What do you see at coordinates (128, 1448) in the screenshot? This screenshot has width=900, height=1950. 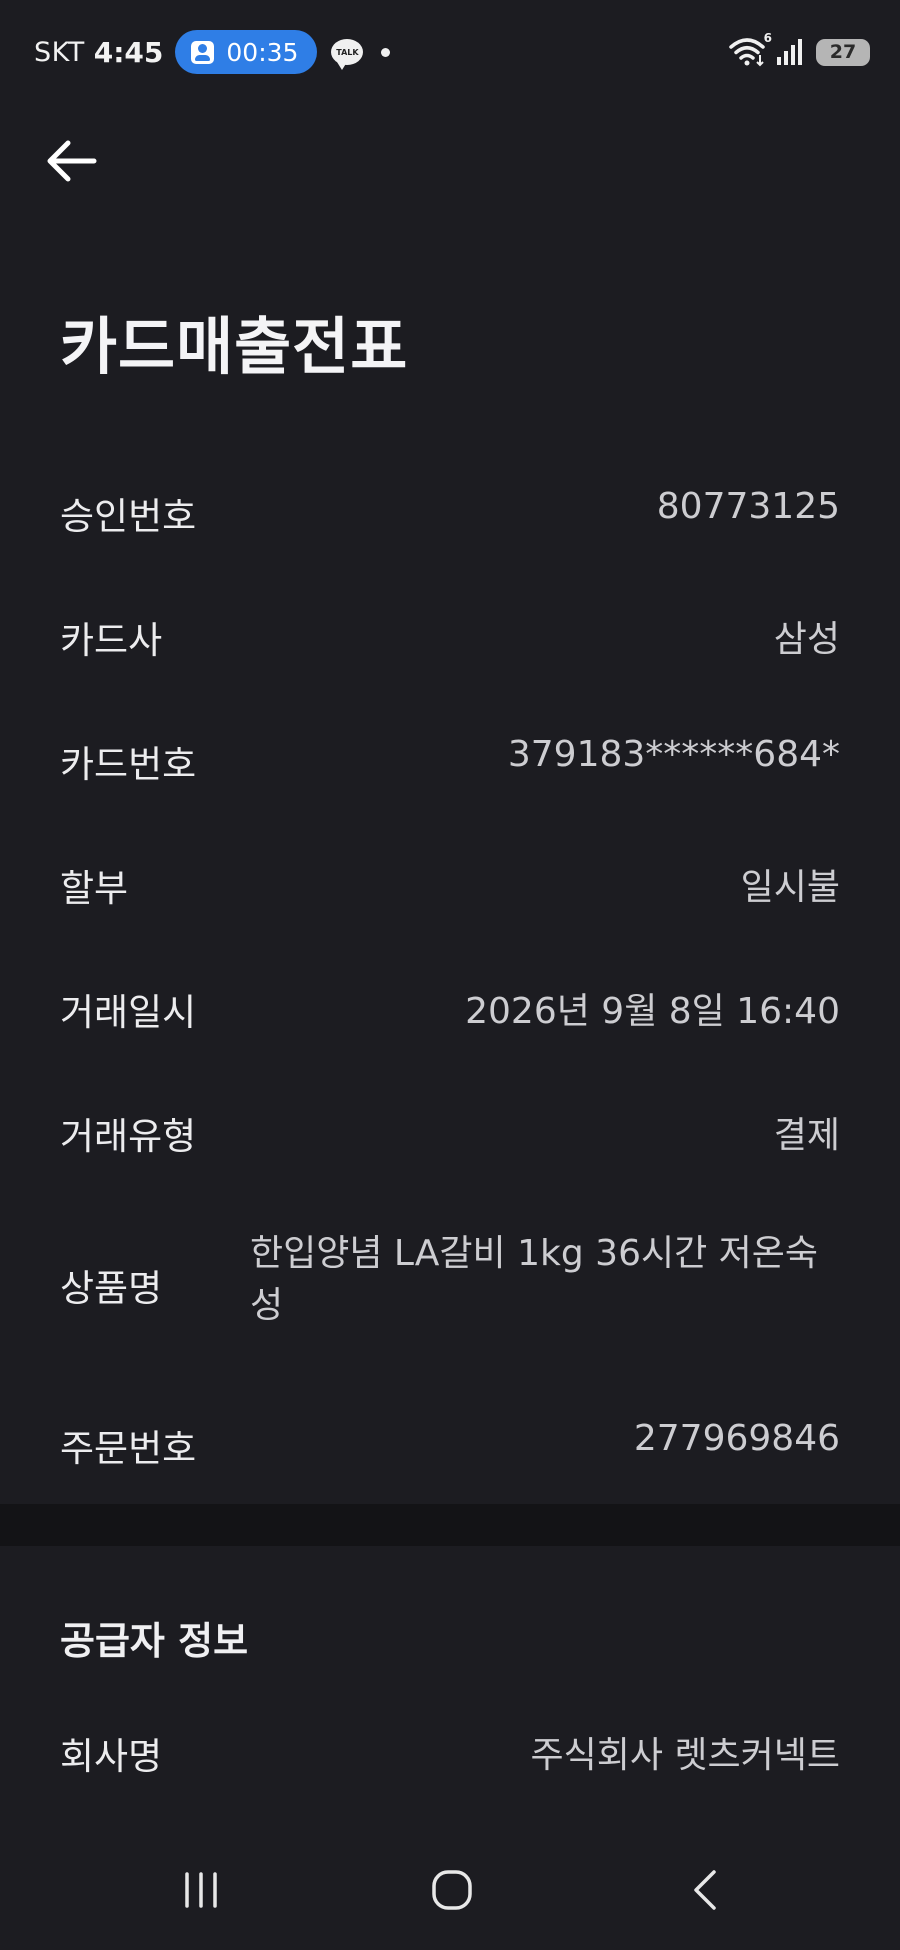 I see `order-number-label: 주문번호` at bounding box center [128, 1448].